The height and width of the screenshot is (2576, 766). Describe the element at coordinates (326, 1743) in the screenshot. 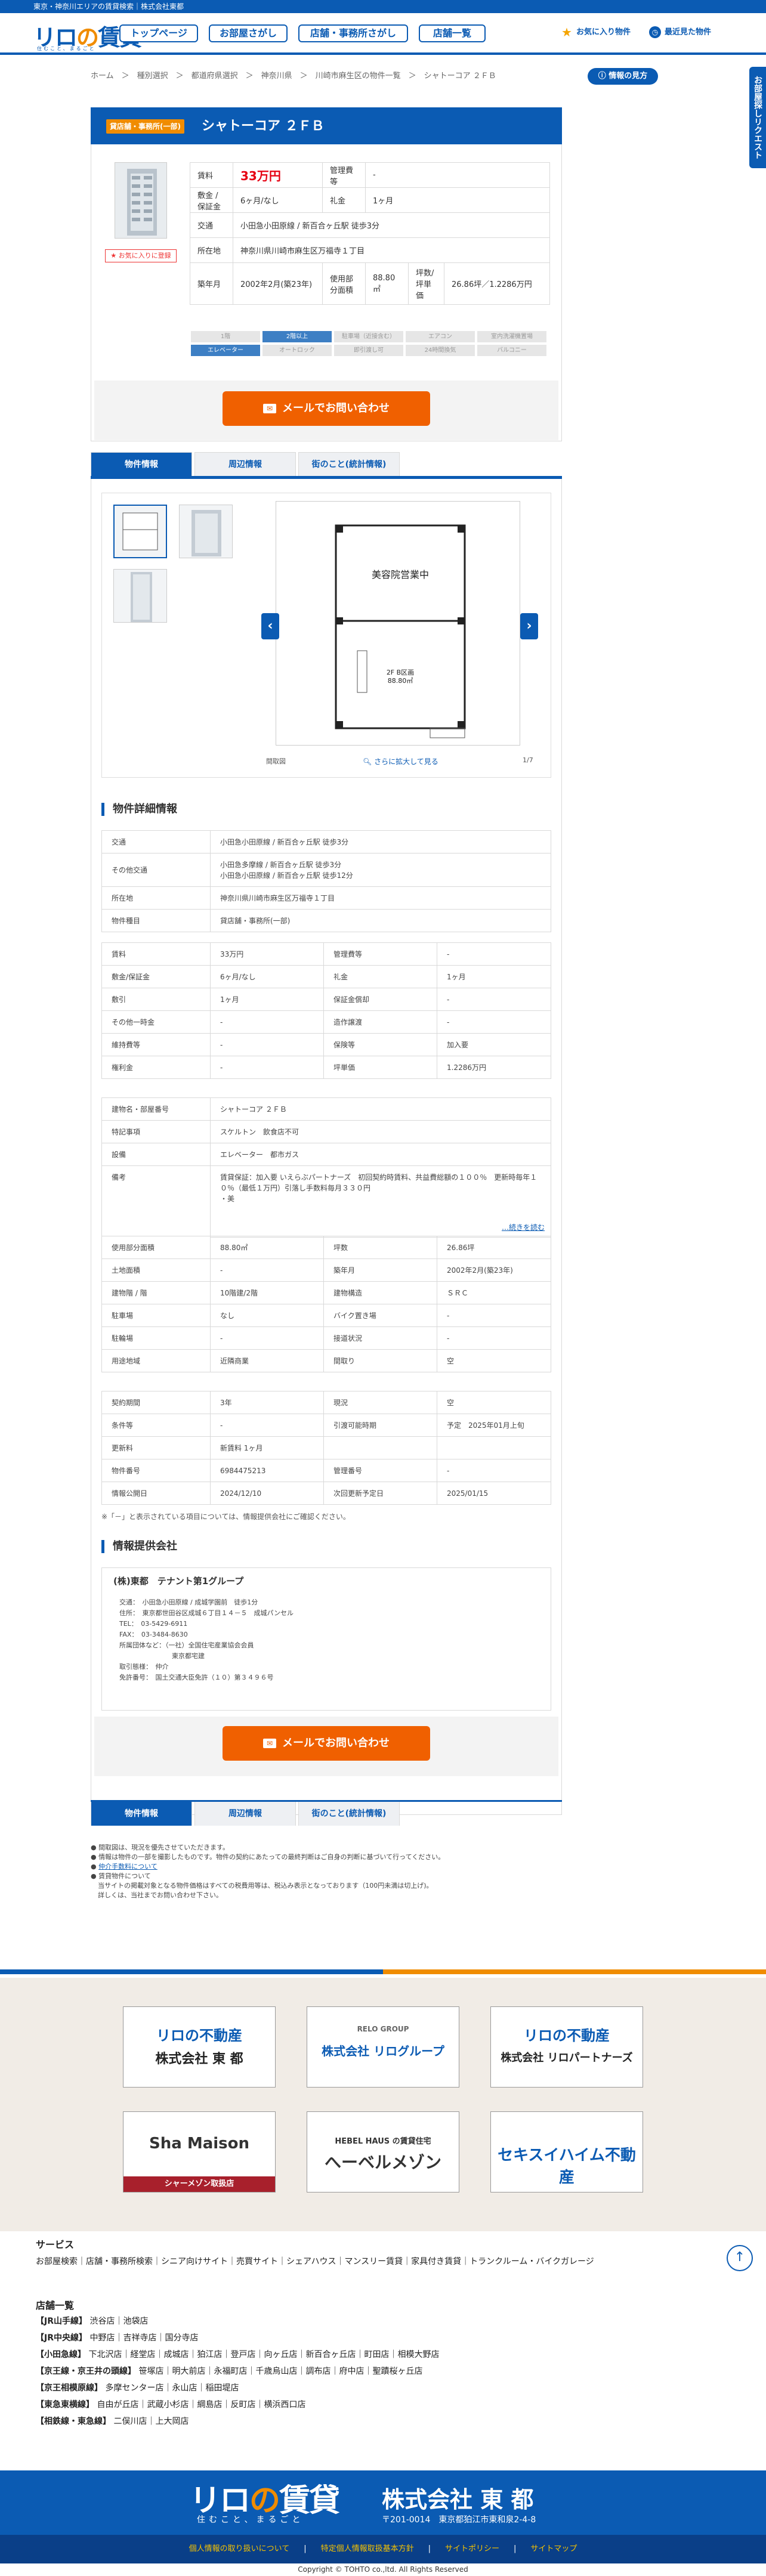

I see `mail-contact-button-bottom: ✉ メールでお問い合わせ` at that location.